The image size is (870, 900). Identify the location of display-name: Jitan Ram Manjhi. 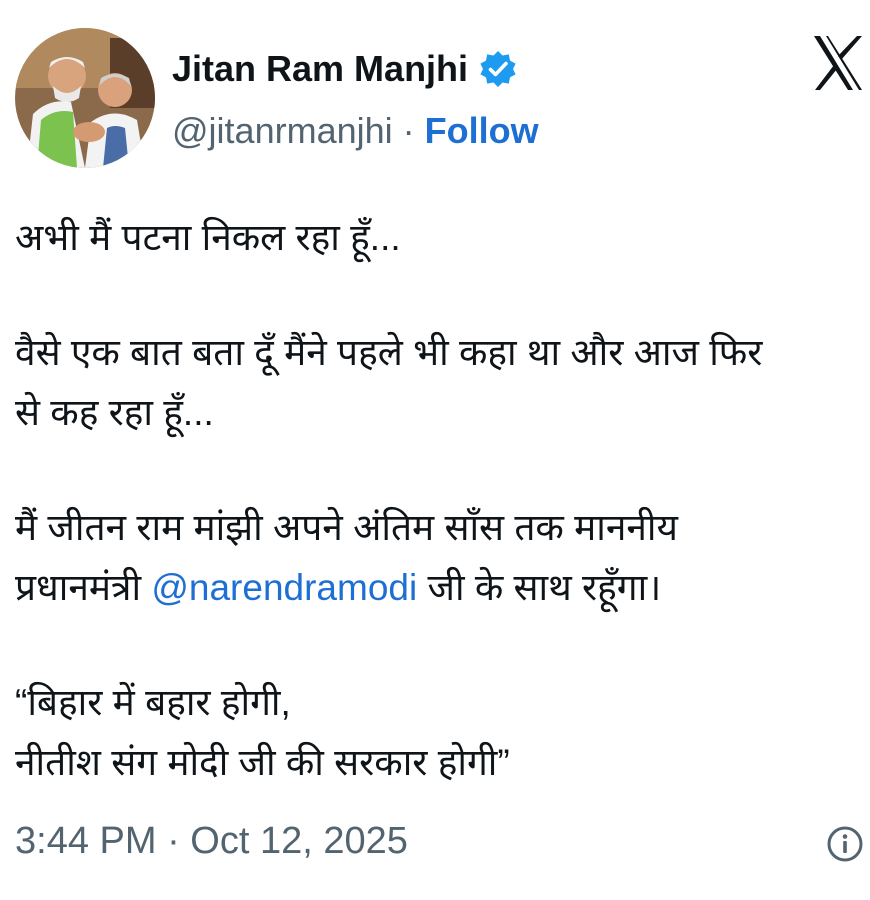
(320, 69).